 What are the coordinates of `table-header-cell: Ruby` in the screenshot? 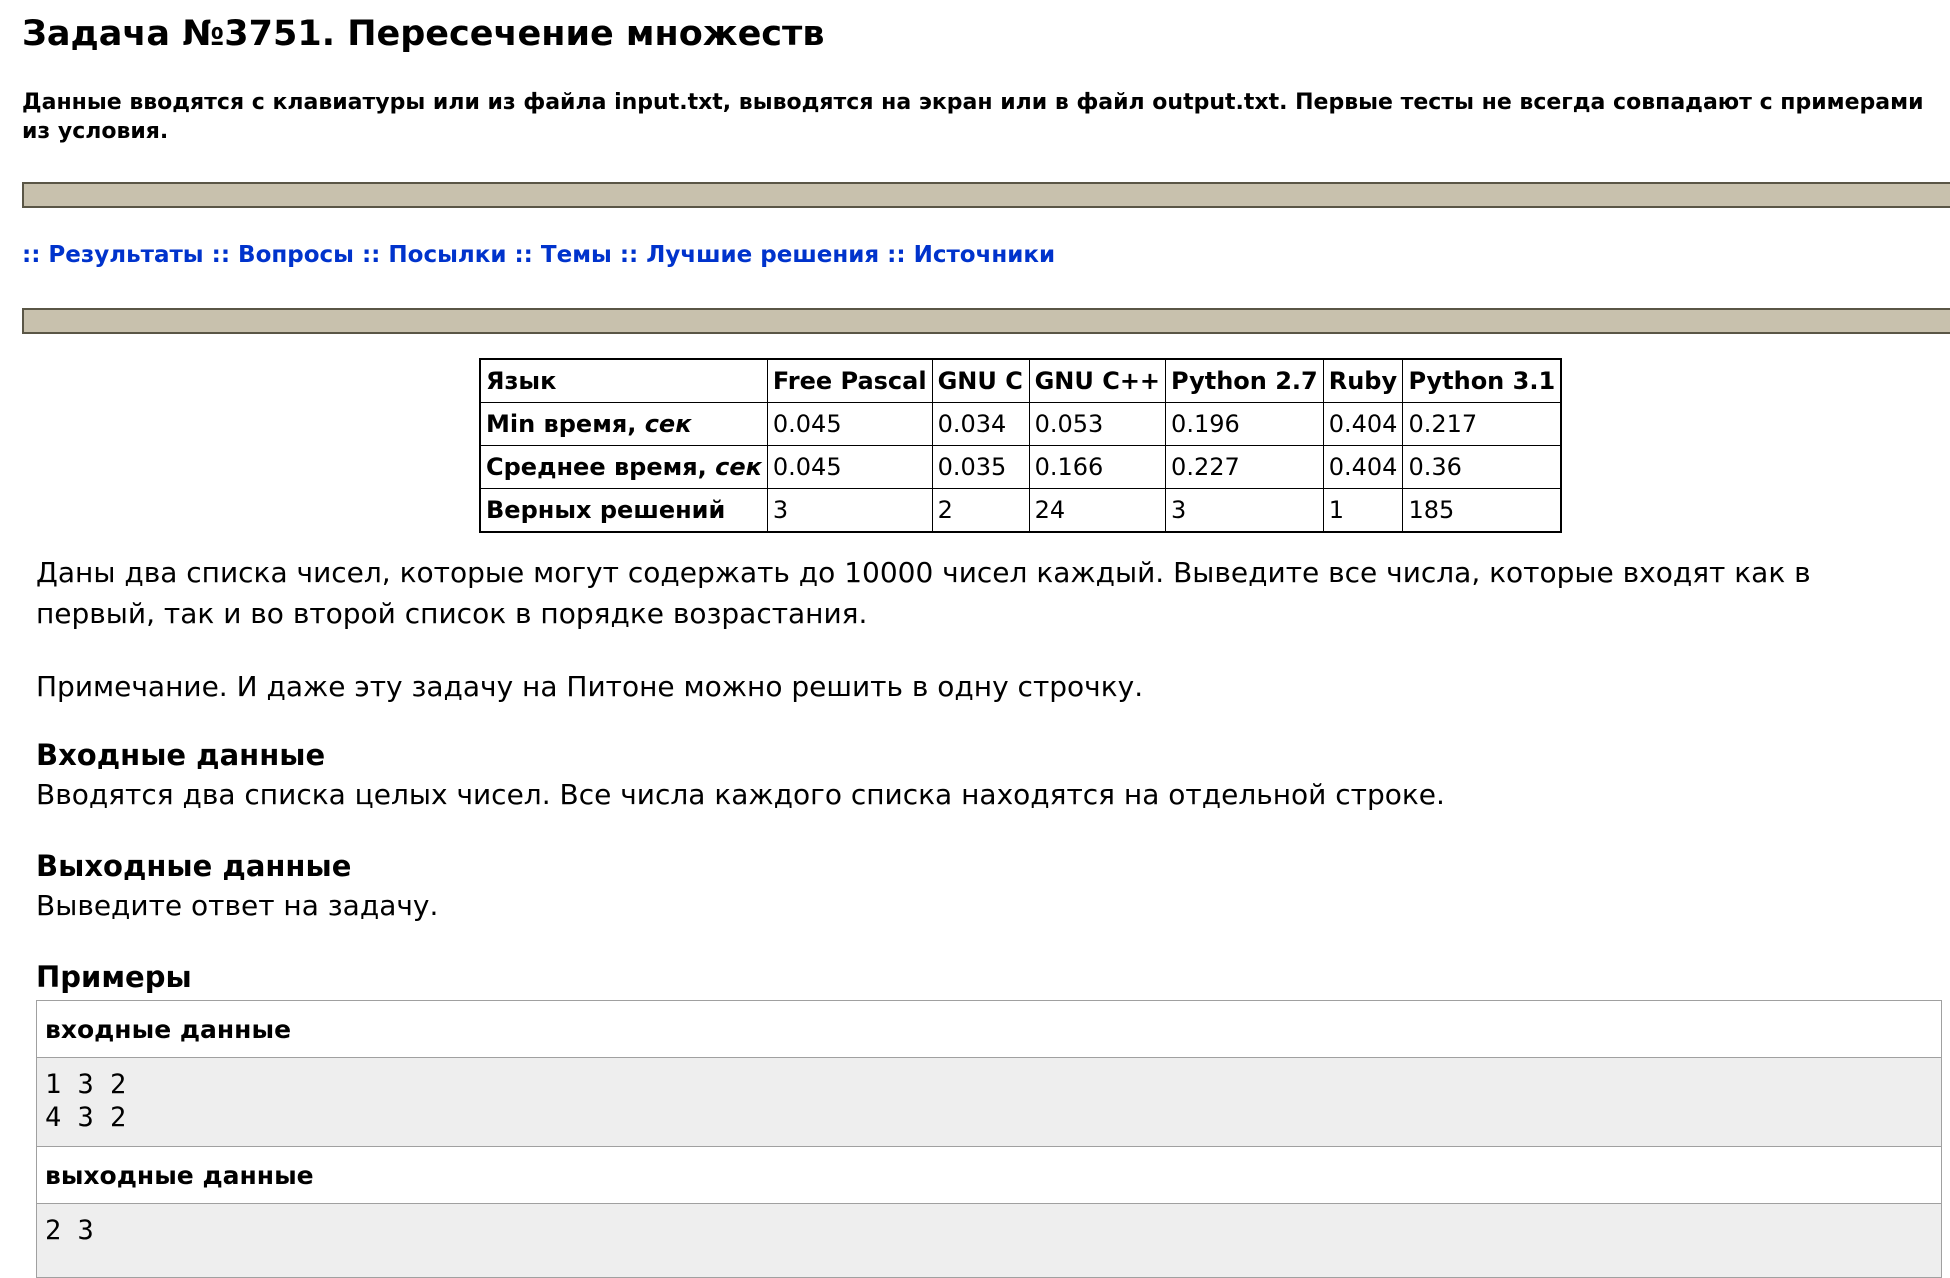 It's located at (1363, 380).